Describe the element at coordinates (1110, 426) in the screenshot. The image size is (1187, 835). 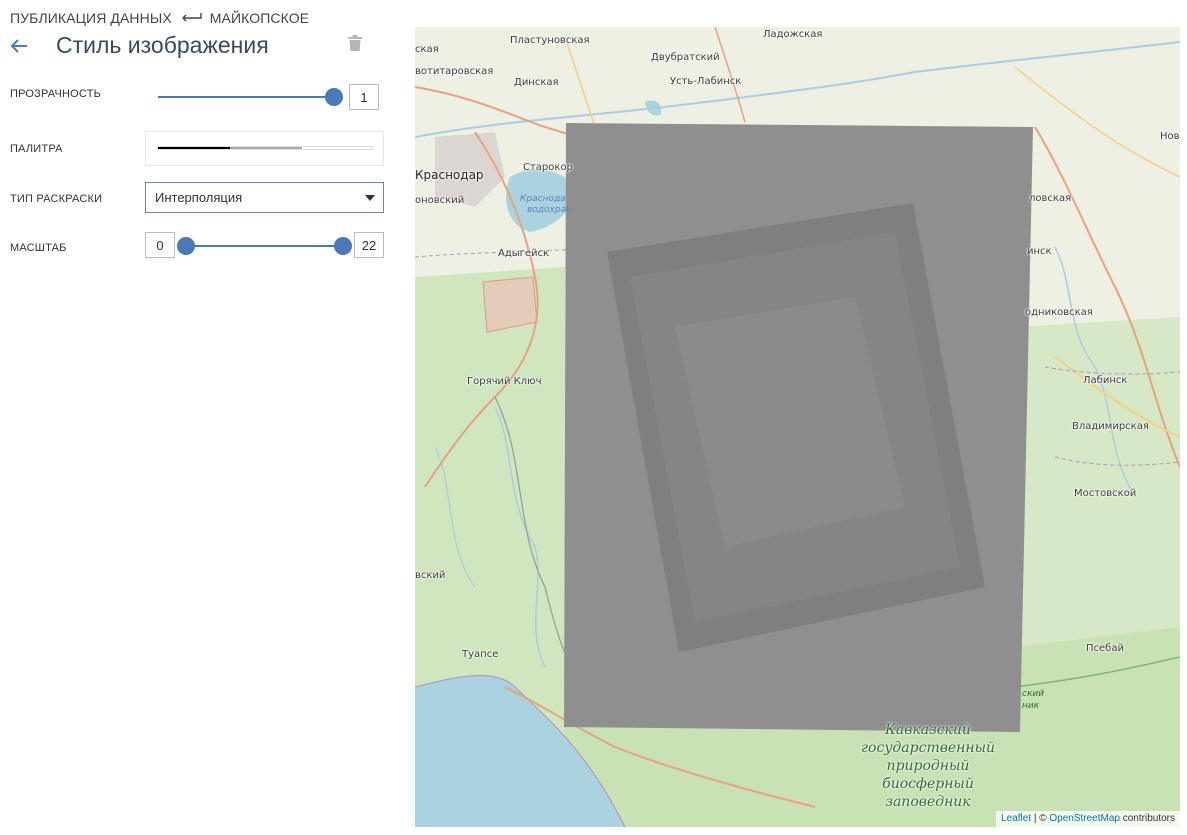
I see `map-label-vladimirskaya: Владимирская` at that location.